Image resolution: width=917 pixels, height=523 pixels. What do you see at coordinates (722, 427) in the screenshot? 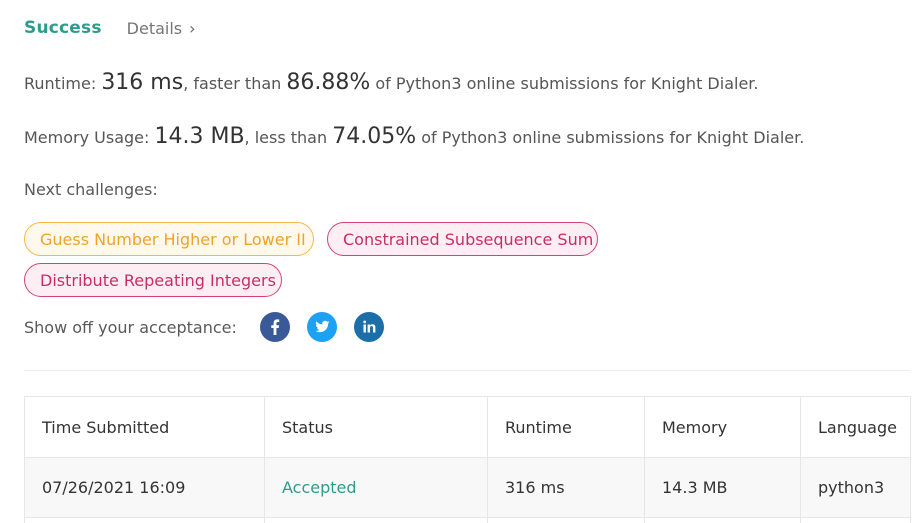
I see `column-header-memory: Memory` at bounding box center [722, 427].